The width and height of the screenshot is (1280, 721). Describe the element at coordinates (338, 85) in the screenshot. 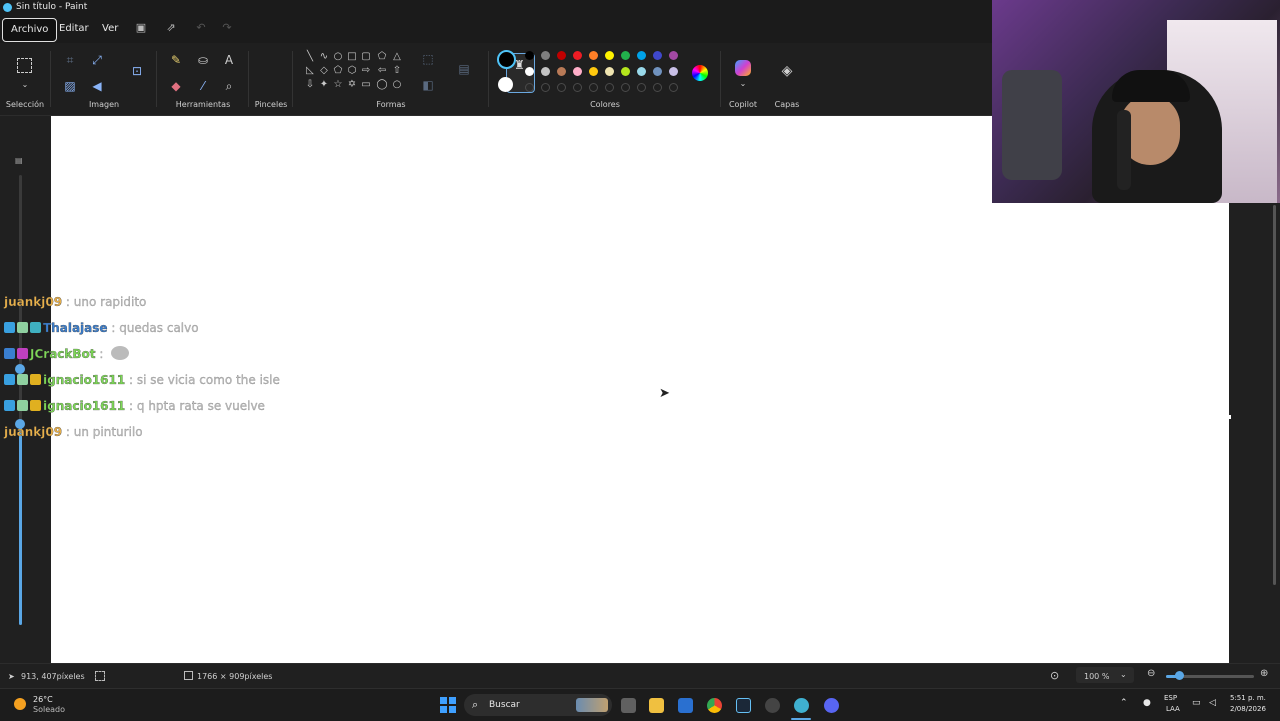

I see `five-point-star-shape-icon: ☆` at that location.